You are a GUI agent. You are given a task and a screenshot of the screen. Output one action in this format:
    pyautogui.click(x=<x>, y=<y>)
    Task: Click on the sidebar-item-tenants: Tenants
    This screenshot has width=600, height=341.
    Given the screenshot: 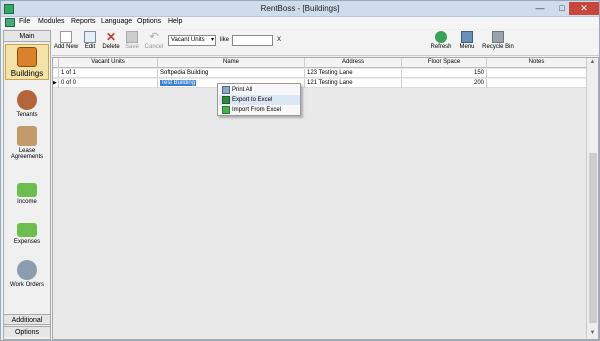 What is the action you would take?
    pyautogui.click(x=27, y=105)
    